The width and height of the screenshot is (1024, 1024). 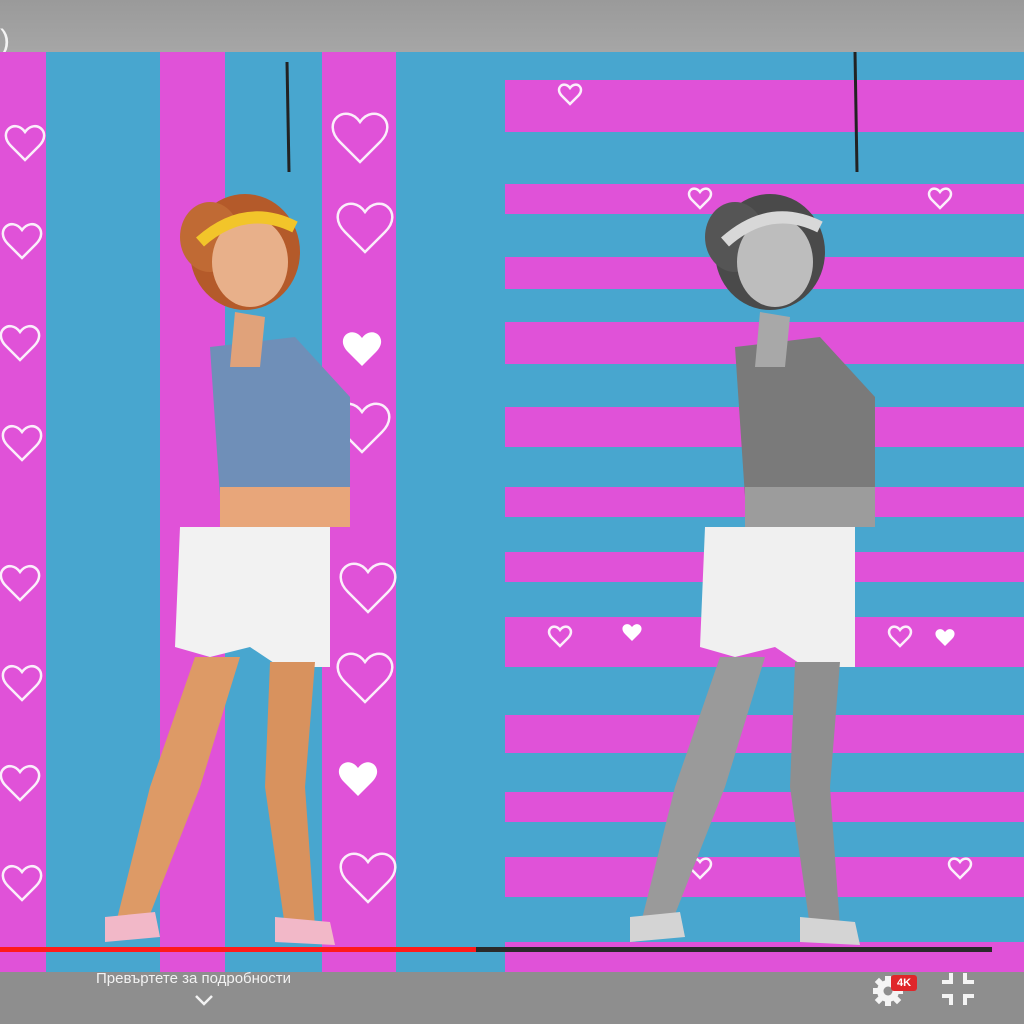 What do you see at coordinates (958, 989) in the screenshot?
I see `exit-fullscreen-icon` at bounding box center [958, 989].